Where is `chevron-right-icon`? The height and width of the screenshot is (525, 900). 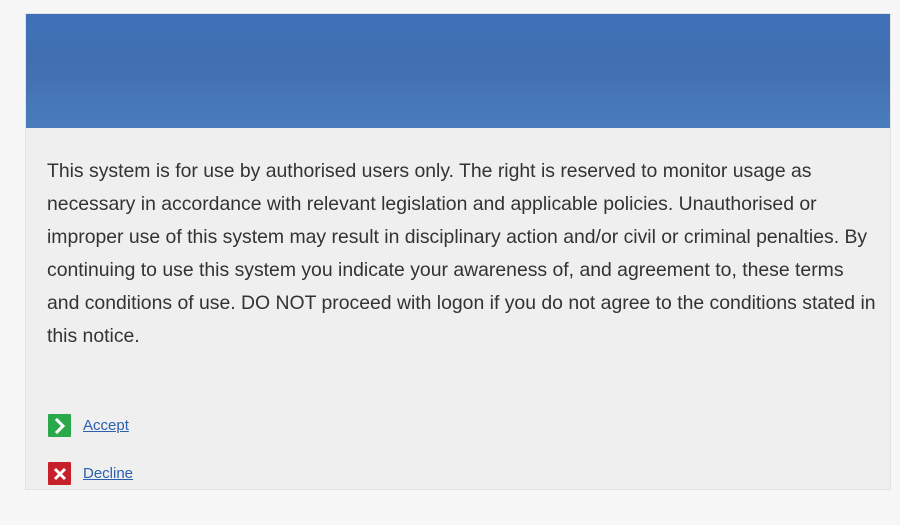
chevron-right-icon is located at coordinates (59, 425).